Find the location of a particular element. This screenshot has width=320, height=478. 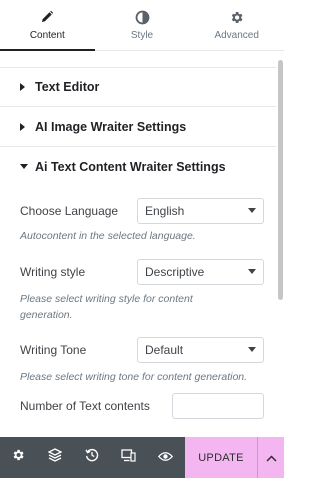

tab-style: Style is located at coordinates (142, 25).